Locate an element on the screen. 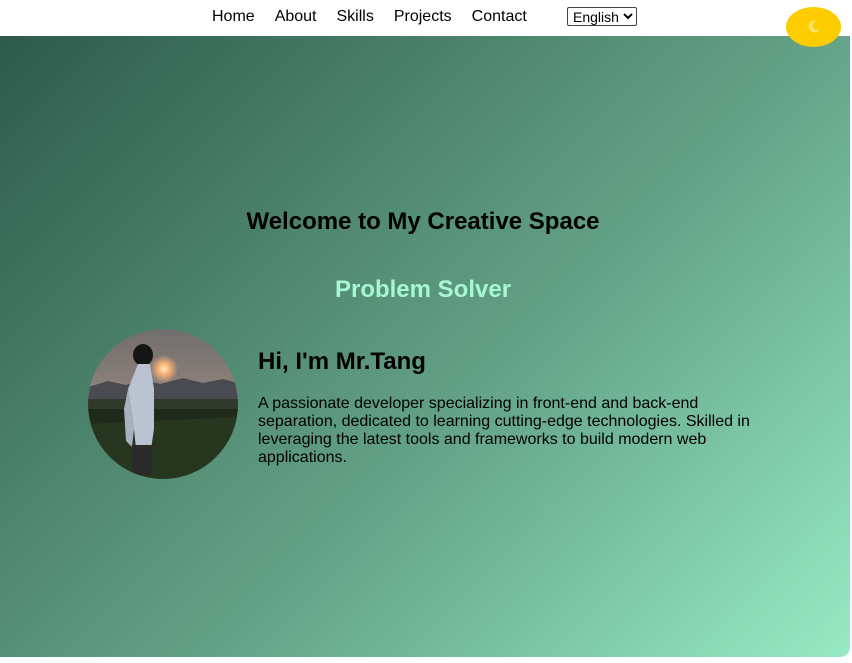 This screenshot has height=663, width=852. avatar-photo is located at coordinates (163, 404).